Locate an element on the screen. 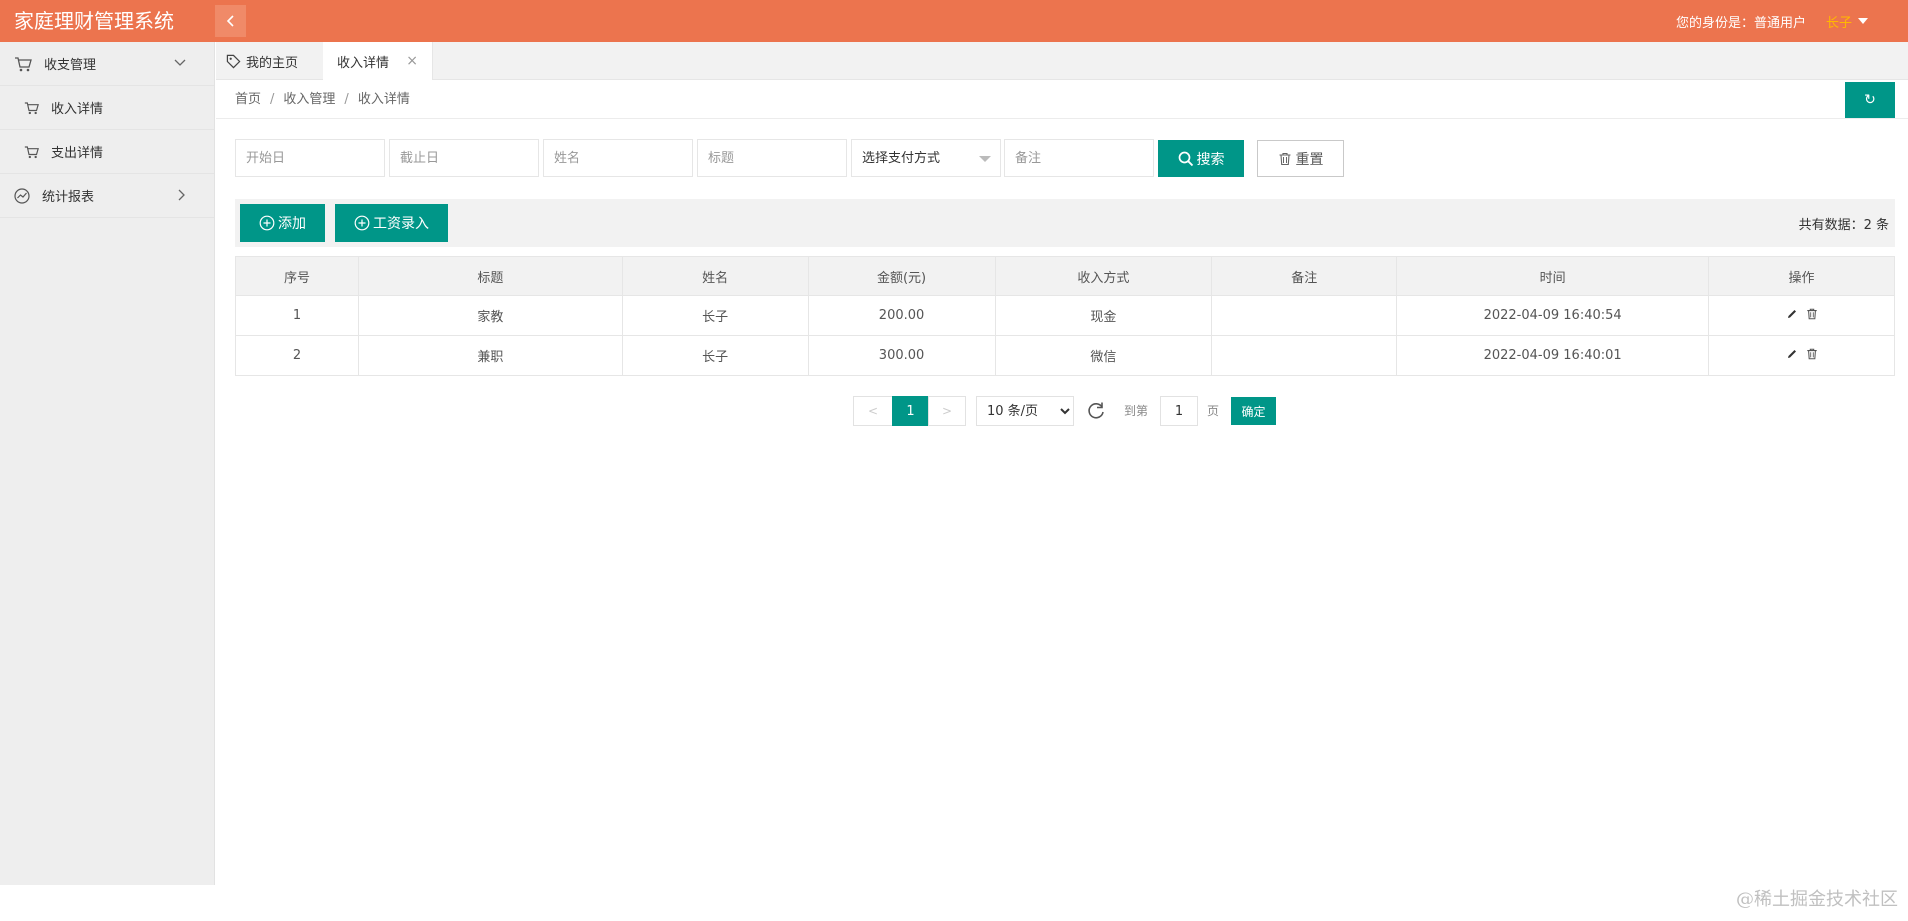  tab-label: 收入详情 is located at coordinates (363, 63).